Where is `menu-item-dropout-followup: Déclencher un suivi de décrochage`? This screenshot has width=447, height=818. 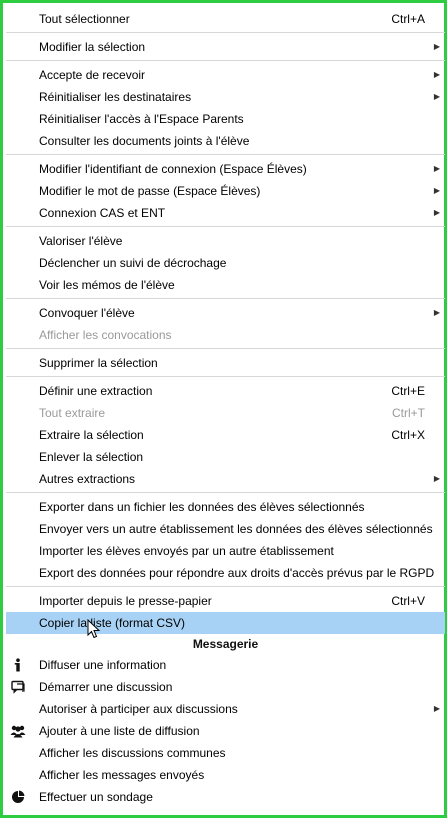 menu-item-dropout-followup: Déclencher un suivi de décrochage is located at coordinates (225, 263).